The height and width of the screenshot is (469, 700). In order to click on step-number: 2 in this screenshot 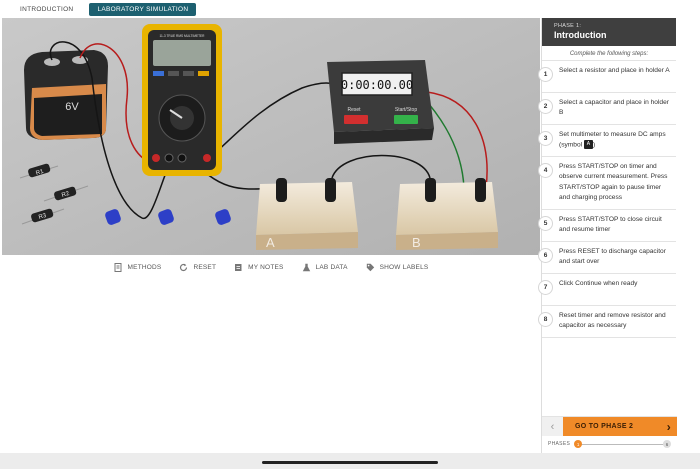, I will do `click(545, 106)`.